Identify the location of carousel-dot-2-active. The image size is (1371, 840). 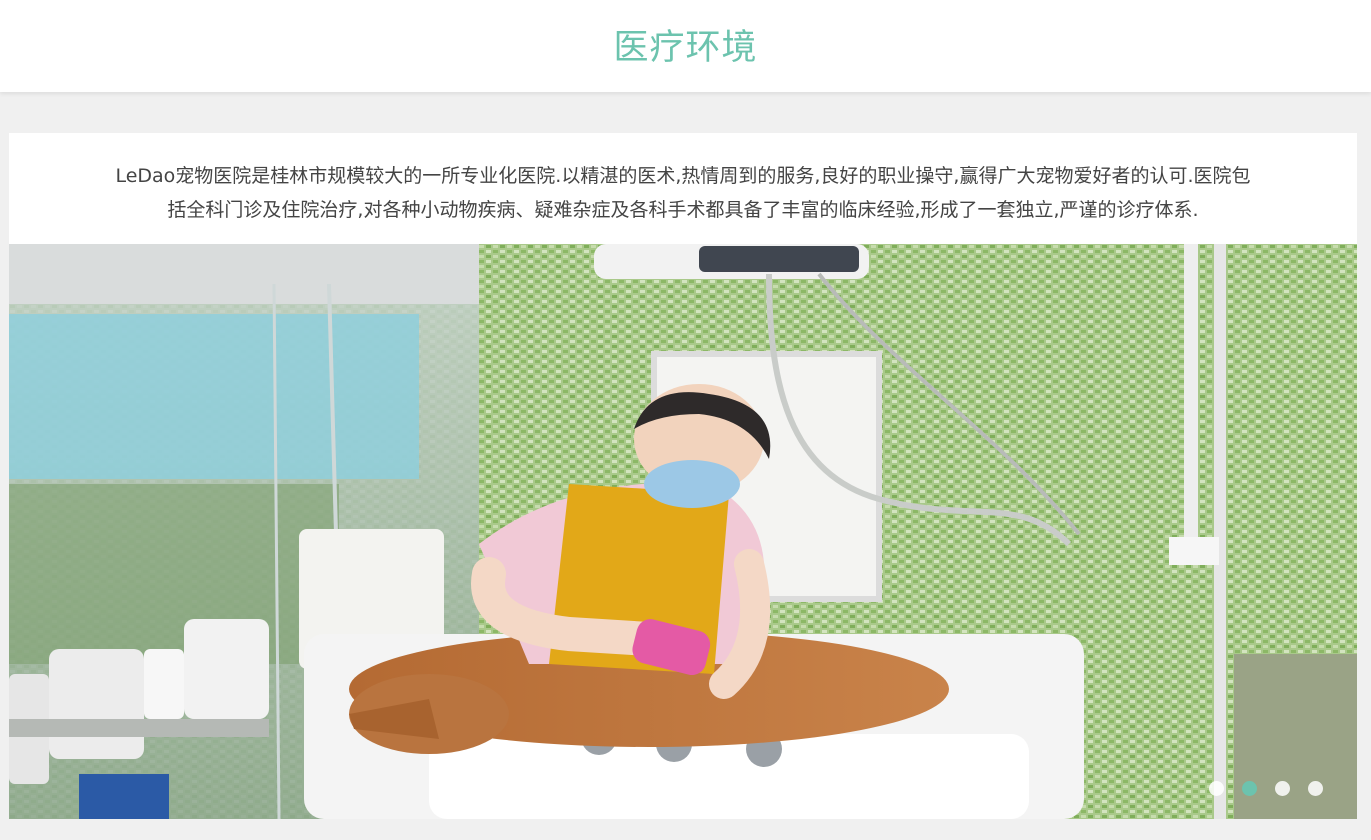
(1249, 788).